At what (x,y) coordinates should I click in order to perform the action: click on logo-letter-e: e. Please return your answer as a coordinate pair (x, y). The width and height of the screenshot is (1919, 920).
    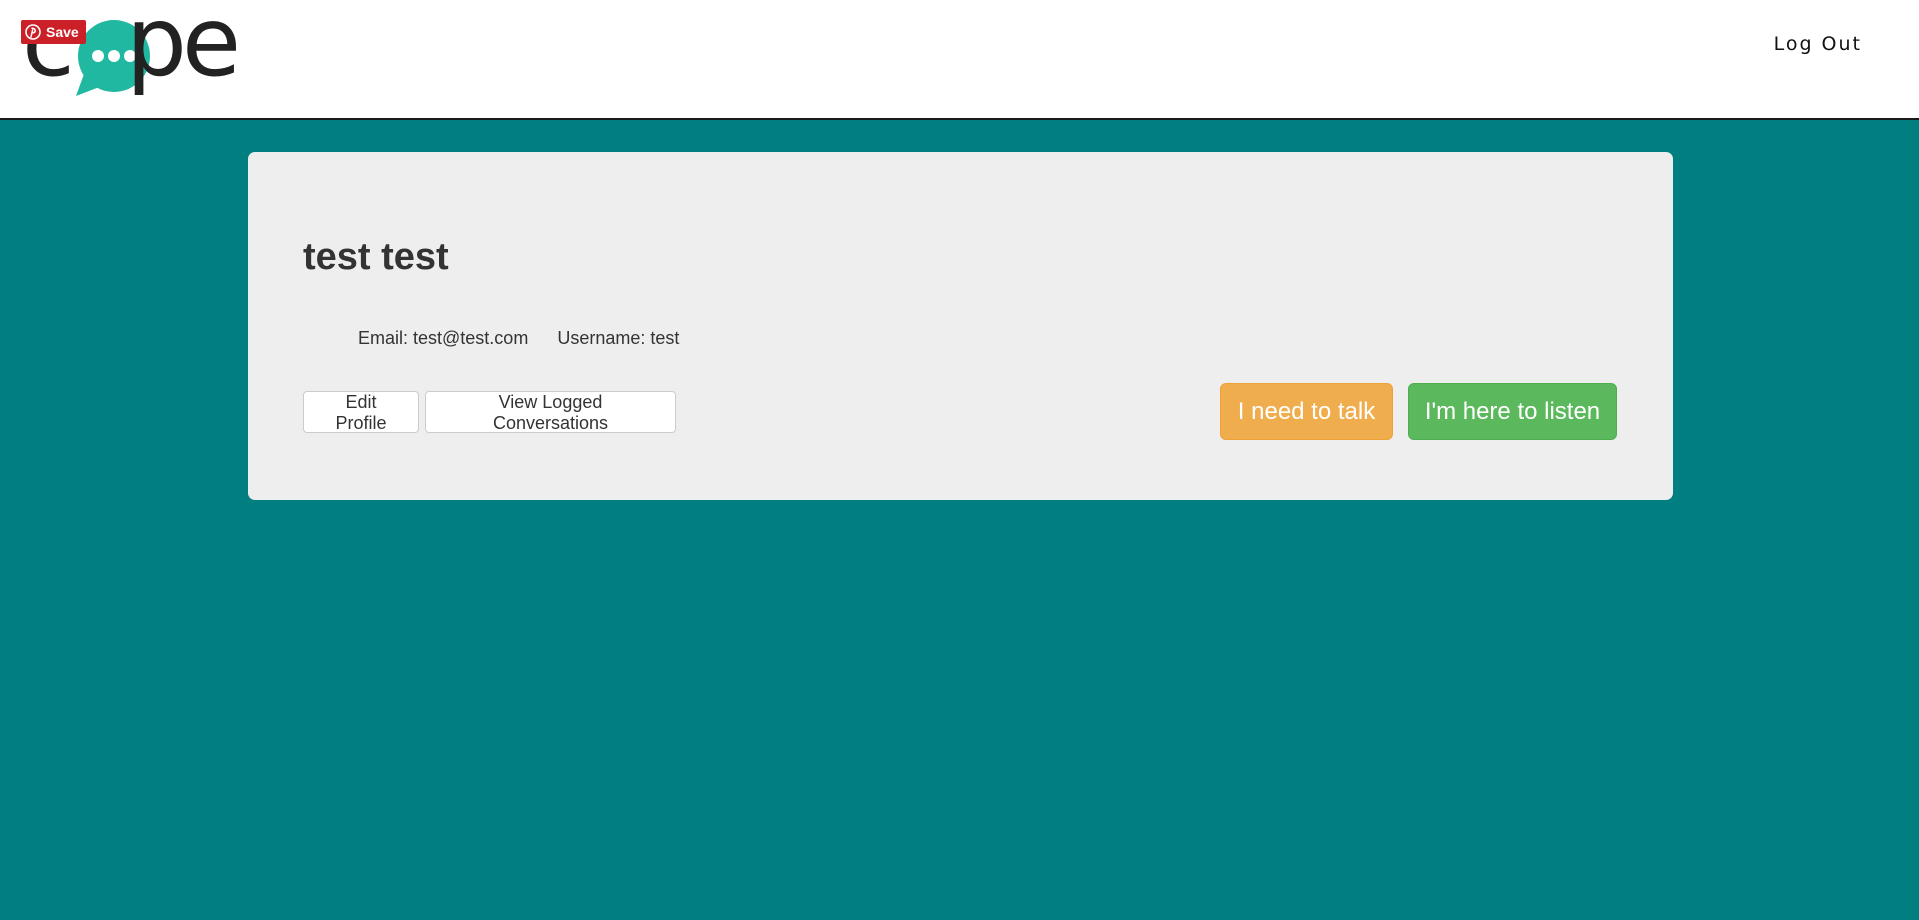
    Looking at the image, I should click on (212, 49).